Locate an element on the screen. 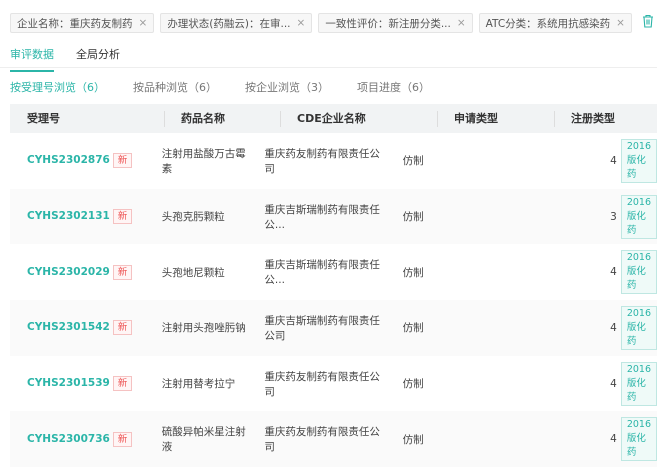  cell-id: CYHS2300736 新 is located at coordinates (78, 439).